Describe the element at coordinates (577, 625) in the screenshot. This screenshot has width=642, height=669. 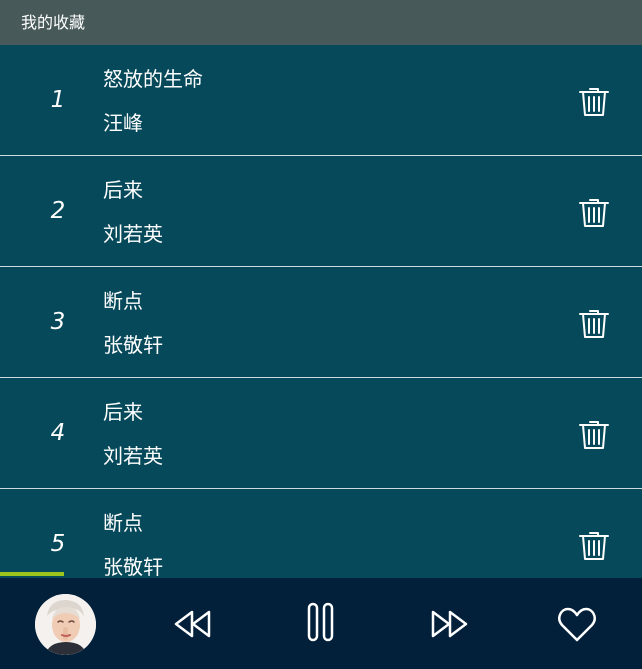
I see `heart-icon` at that location.